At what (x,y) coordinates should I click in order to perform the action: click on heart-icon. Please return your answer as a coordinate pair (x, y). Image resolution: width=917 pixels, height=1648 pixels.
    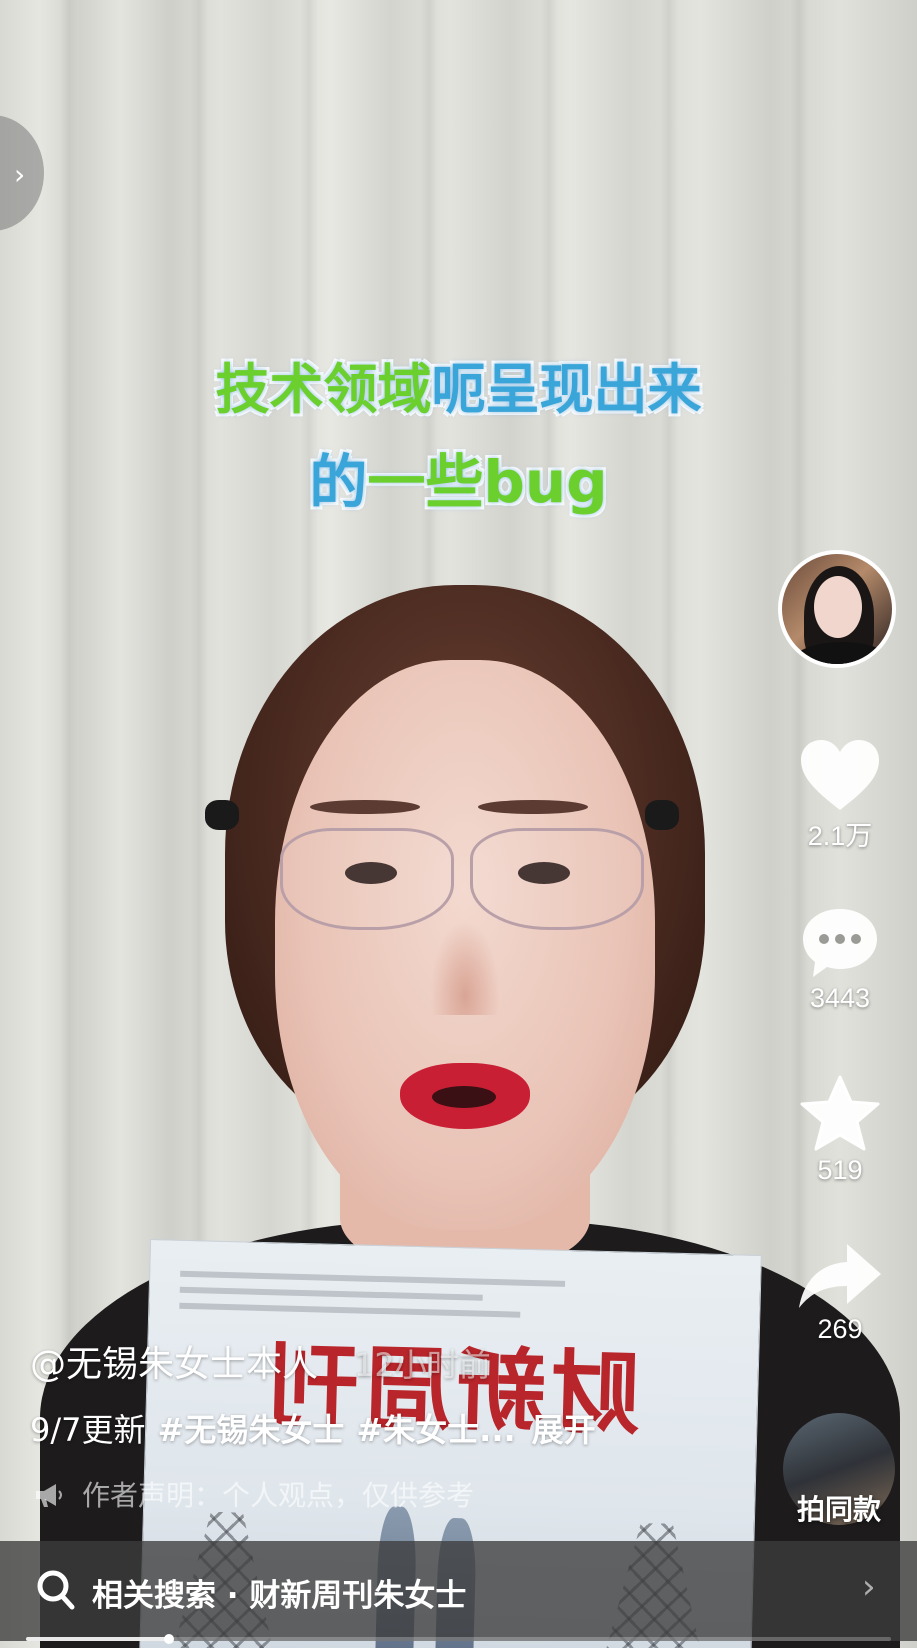
    Looking at the image, I should click on (840, 775).